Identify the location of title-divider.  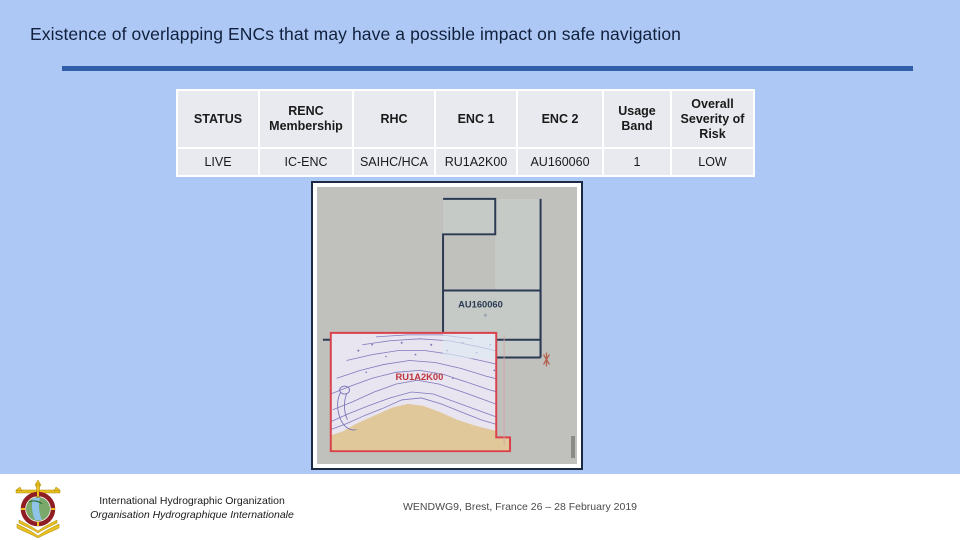
(487, 68).